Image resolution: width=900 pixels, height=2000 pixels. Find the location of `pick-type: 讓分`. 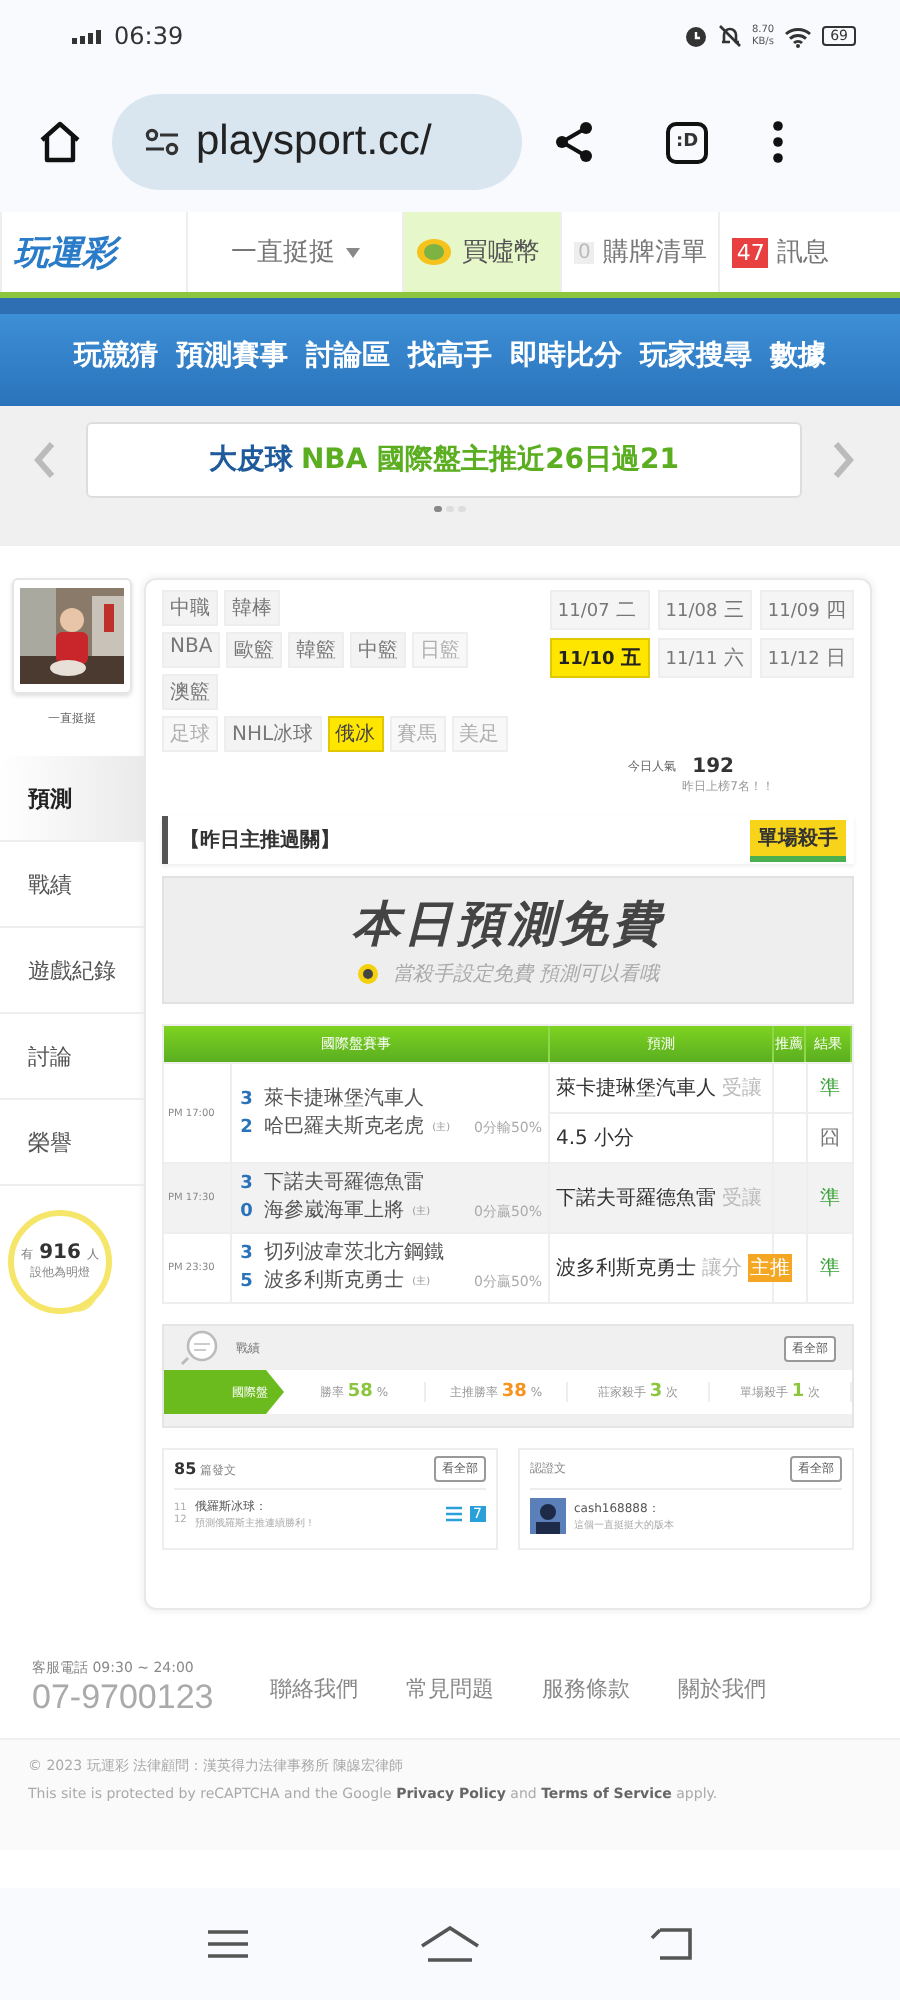

pick-type: 讓分 is located at coordinates (722, 1268).